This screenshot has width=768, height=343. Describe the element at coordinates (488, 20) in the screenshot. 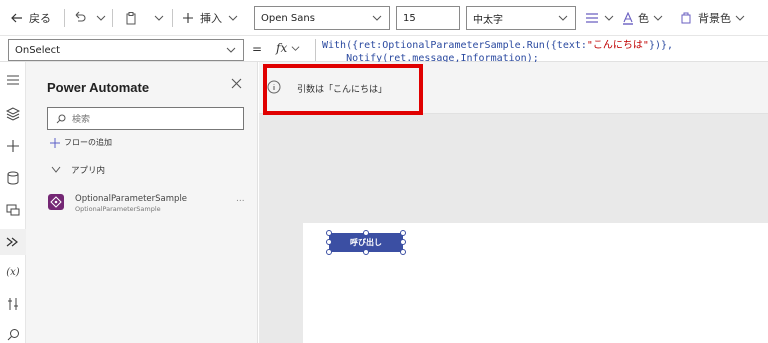

I see `font-weight-value: 中太字` at that location.